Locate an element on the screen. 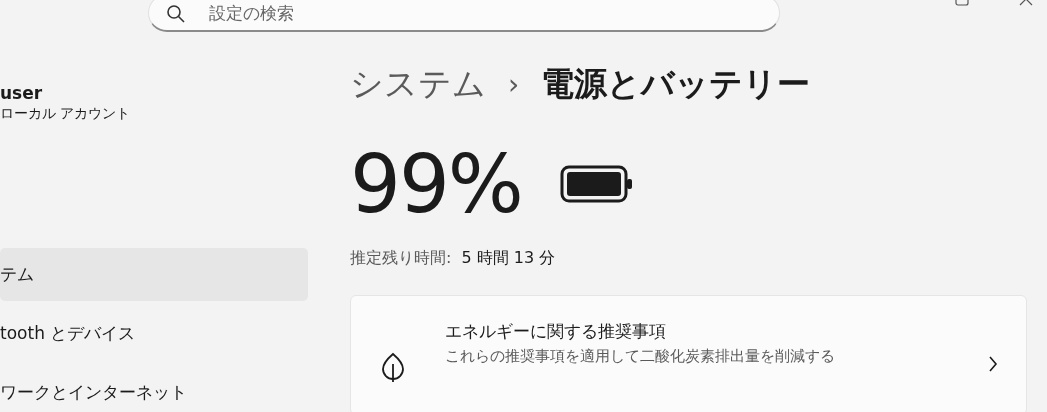 This screenshot has height=412, width=1047. page-title: 電源とバッテリー is located at coordinates (676, 83).